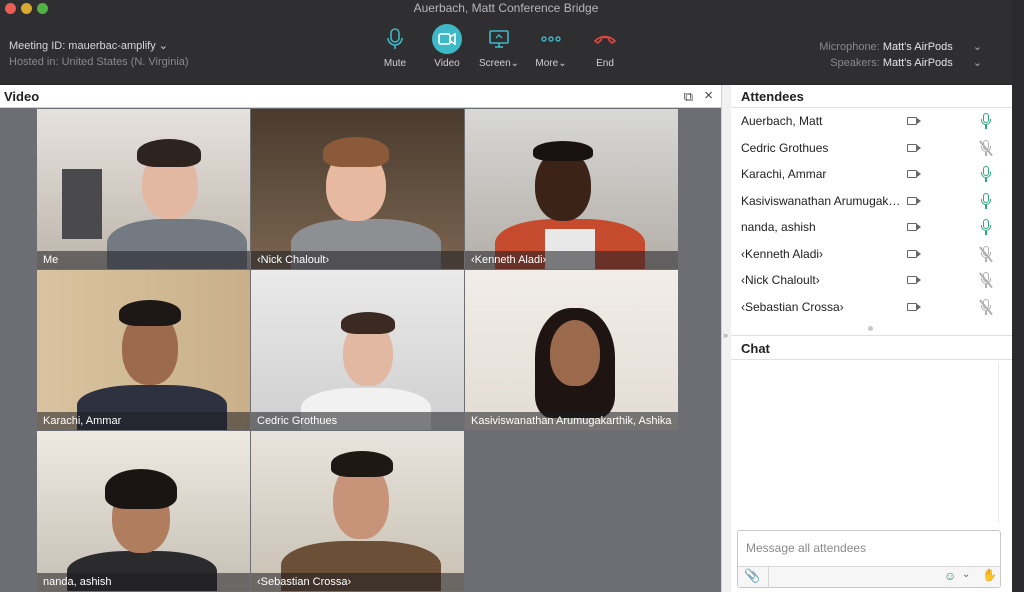 The height and width of the screenshot is (592, 1024). What do you see at coordinates (782, 253) in the screenshot?
I see `attendee-name: ‹Kenneth Aladi›` at bounding box center [782, 253].